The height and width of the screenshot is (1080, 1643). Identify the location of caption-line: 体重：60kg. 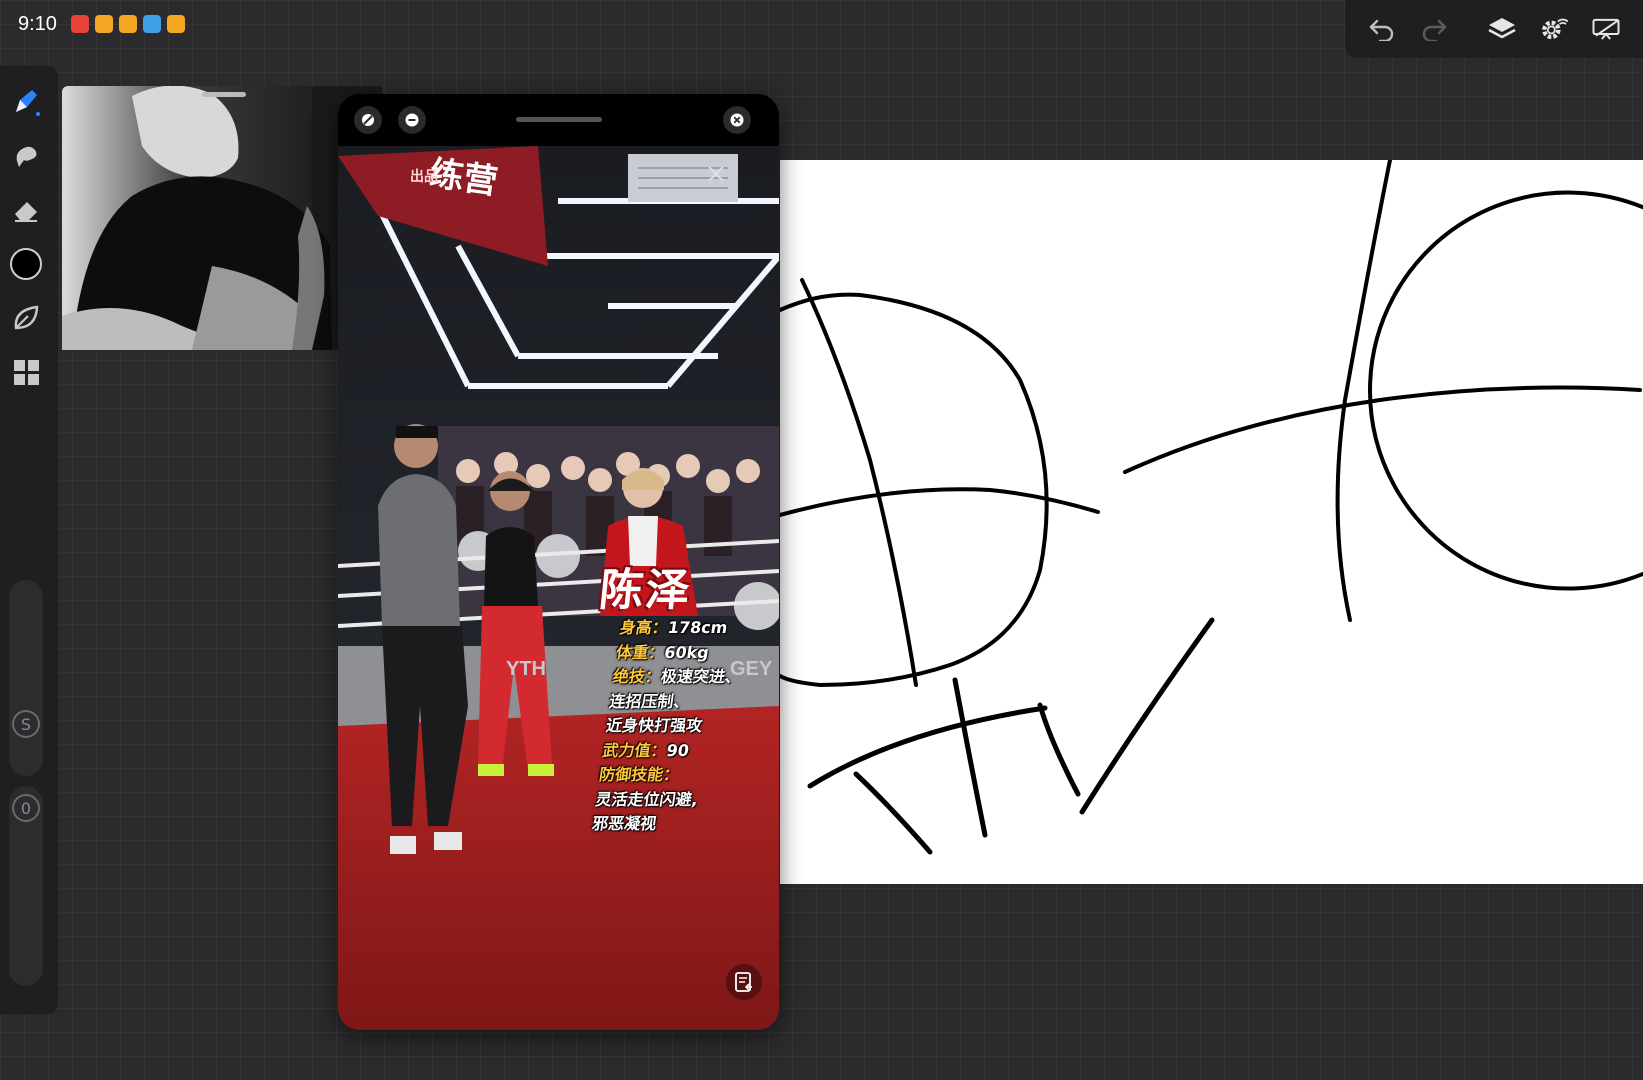
(663, 652).